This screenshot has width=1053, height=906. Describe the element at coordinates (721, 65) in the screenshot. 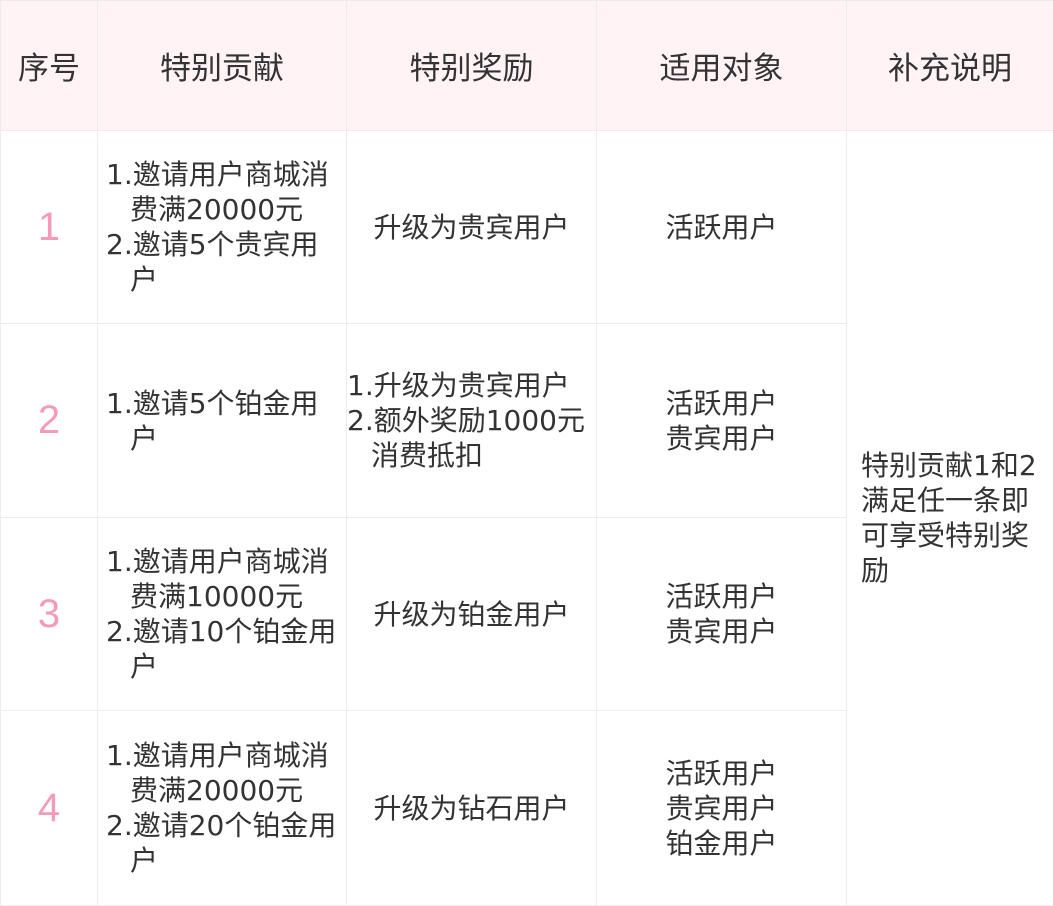

I see `header-target: 适用对象` at that location.